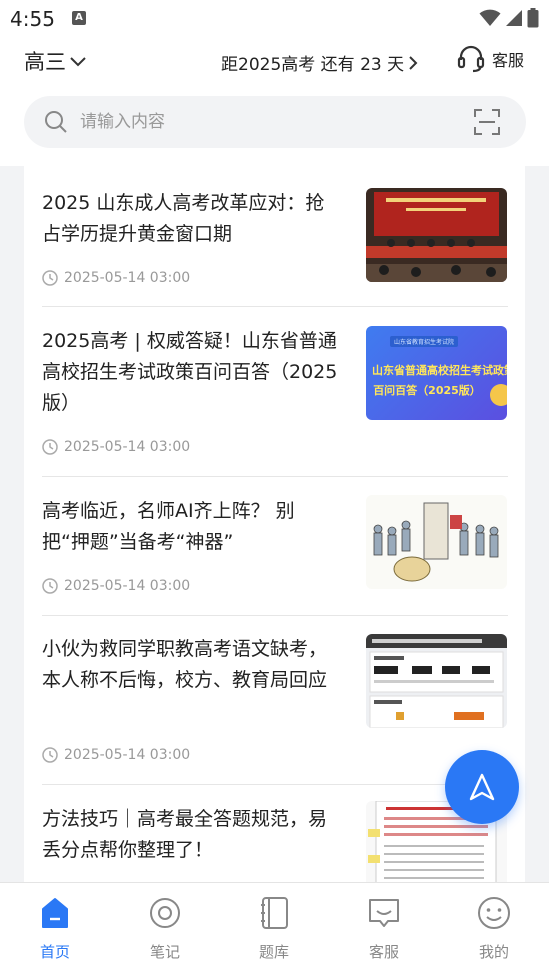 This screenshot has width=549, height=976. What do you see at coordinates (185, 664) in the screenshot?
I see `article-title: 小伙为救同学职教高考语文缺考，本人称不后悔，校方、教育局回应` at bounding box center [185, 664].